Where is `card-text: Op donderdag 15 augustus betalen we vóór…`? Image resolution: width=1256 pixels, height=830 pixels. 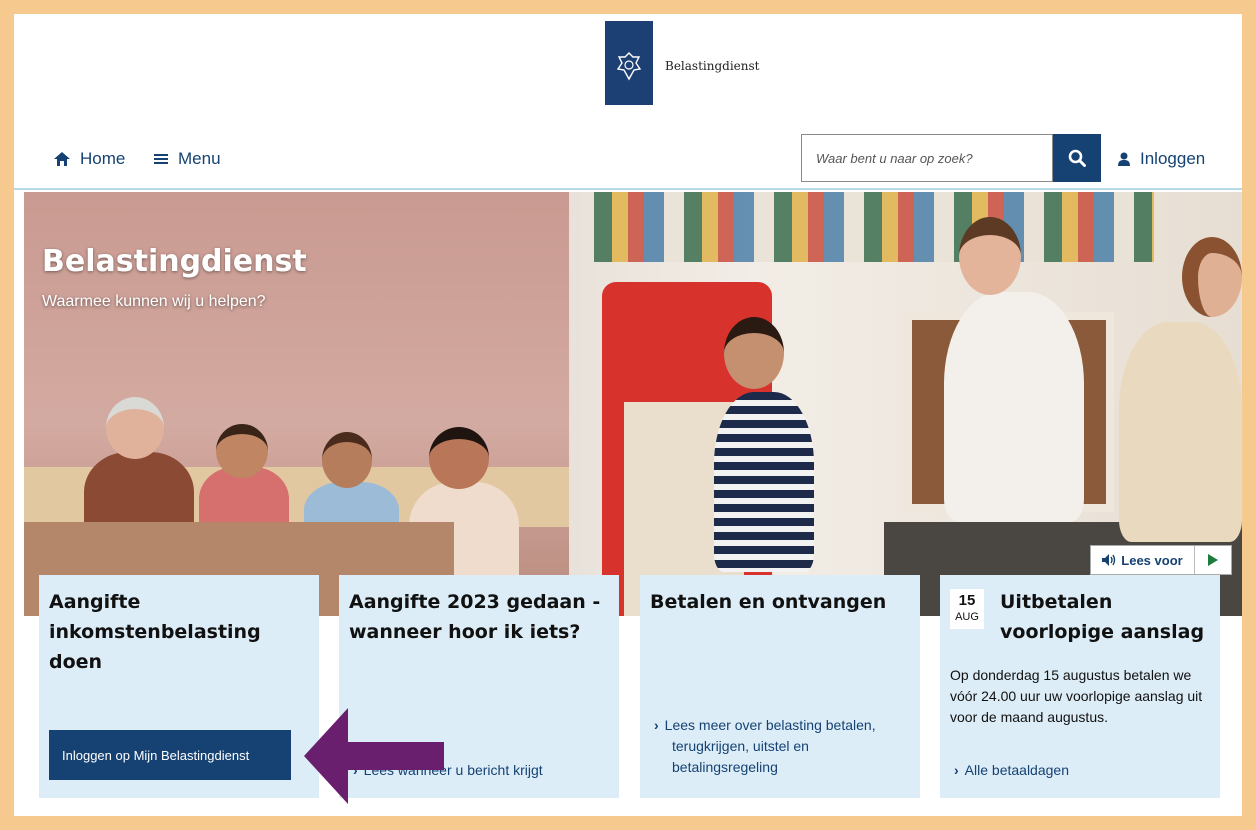 card-text: Op donderdag 15 augustus betalen we vóór… is located at coordinates (1076, 696).